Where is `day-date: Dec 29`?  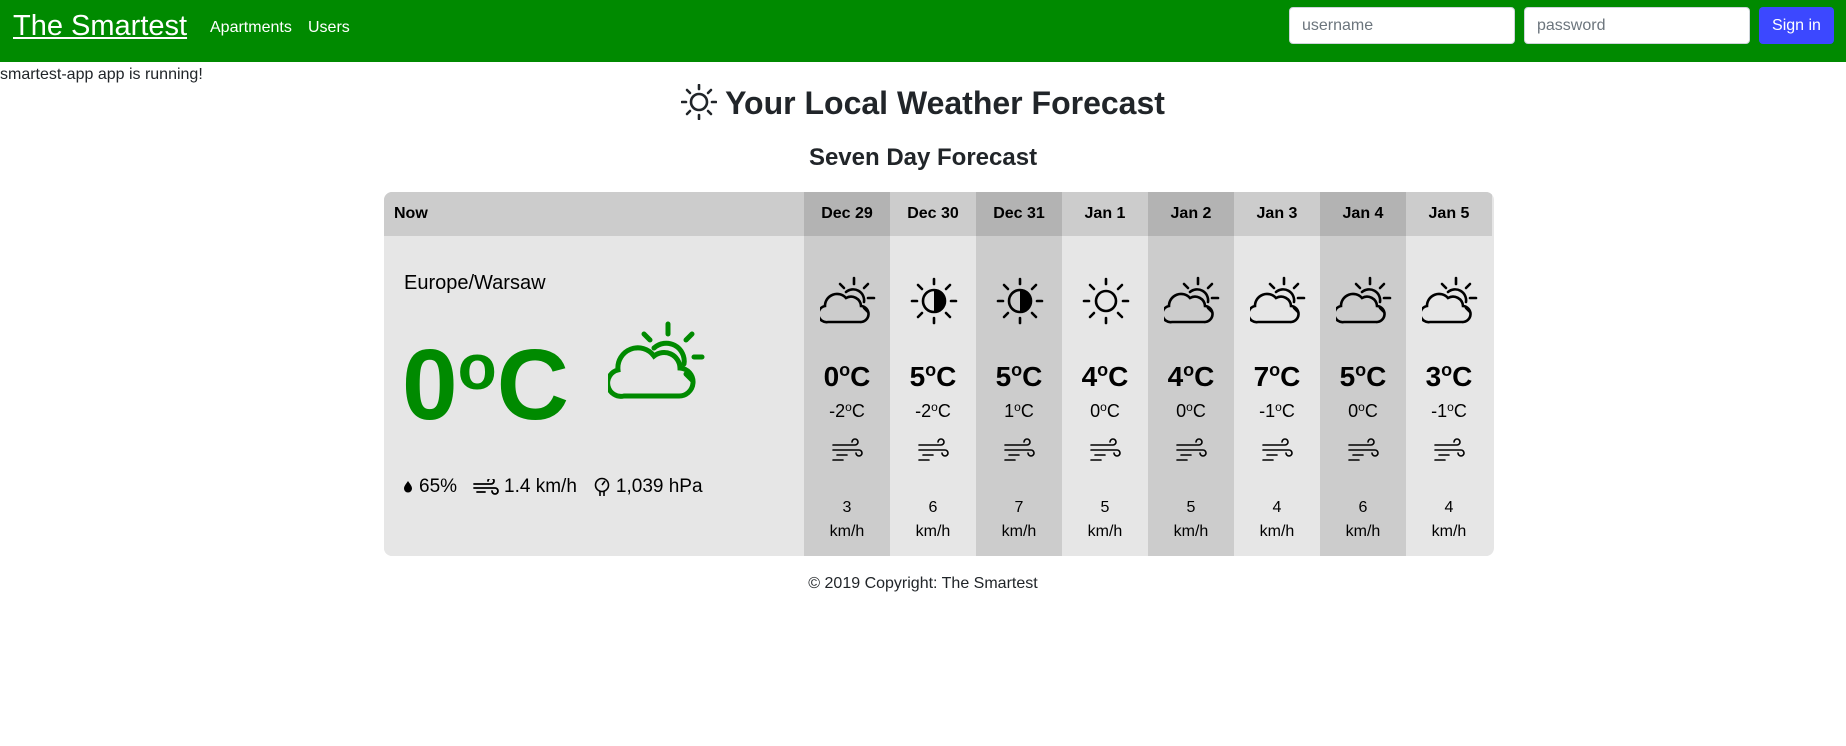 day-date: Dec 29 is located at coordinates (847, 214).